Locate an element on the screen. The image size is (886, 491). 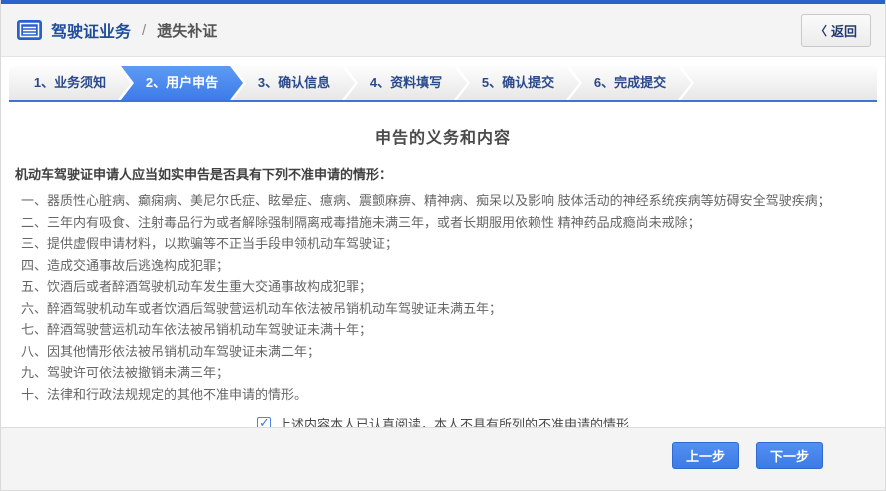
back-chevron-icon: 〈 is located at coordinates (820, 30).